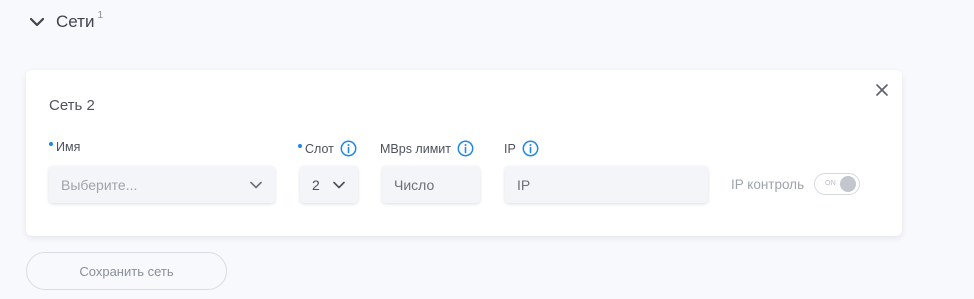 This screenshot has width=974, height=299. Describe the element at coordinates (72, 105) in the screenshot. I see `card-title: Сеть 2` at that location.